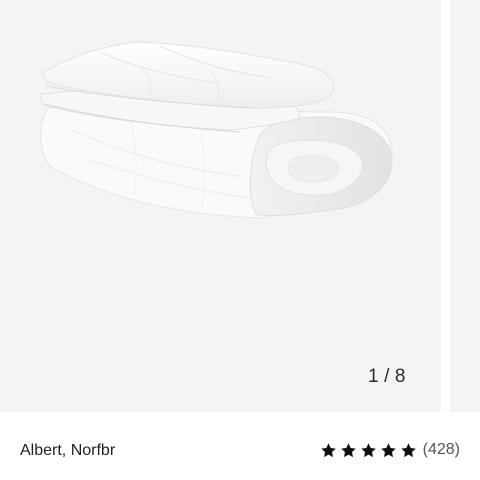 Image resolution: width=480 pixels, height=480 pixels. Describe the element at coordinates (400, 376) in the screenshot. I see `gallery-total: 8` at that location.